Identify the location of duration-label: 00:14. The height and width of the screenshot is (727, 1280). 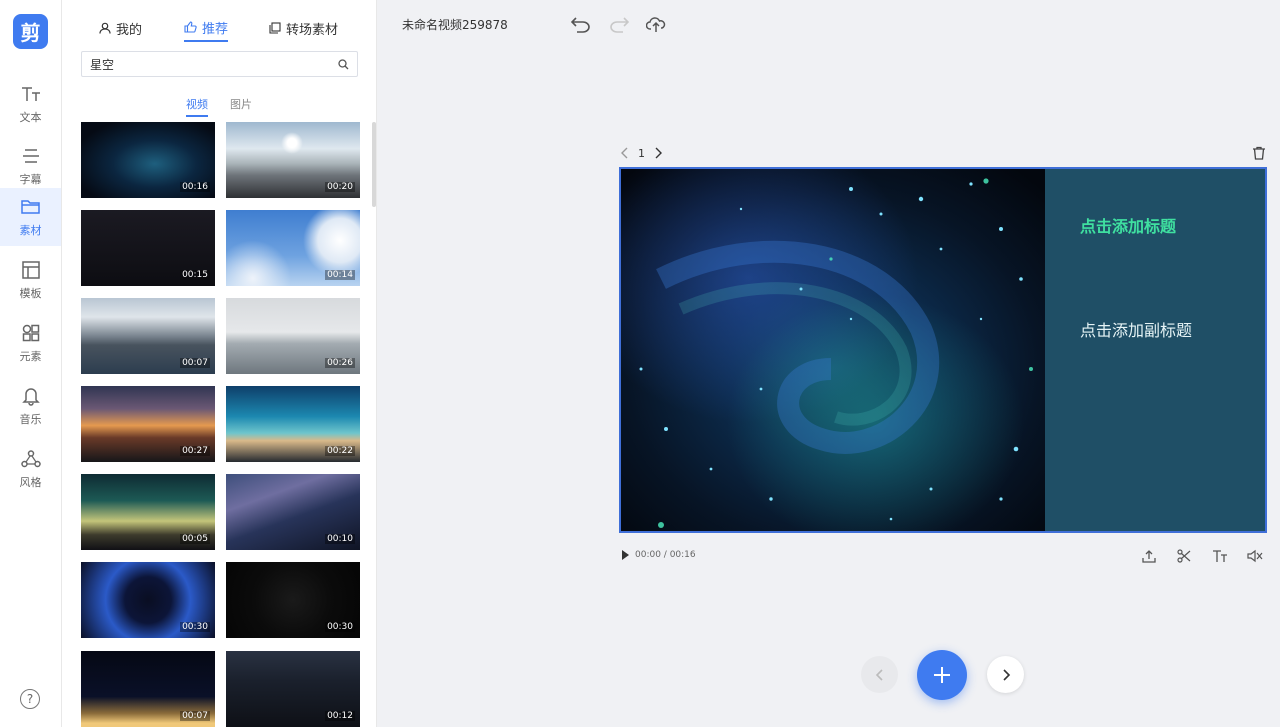
(340, 275).